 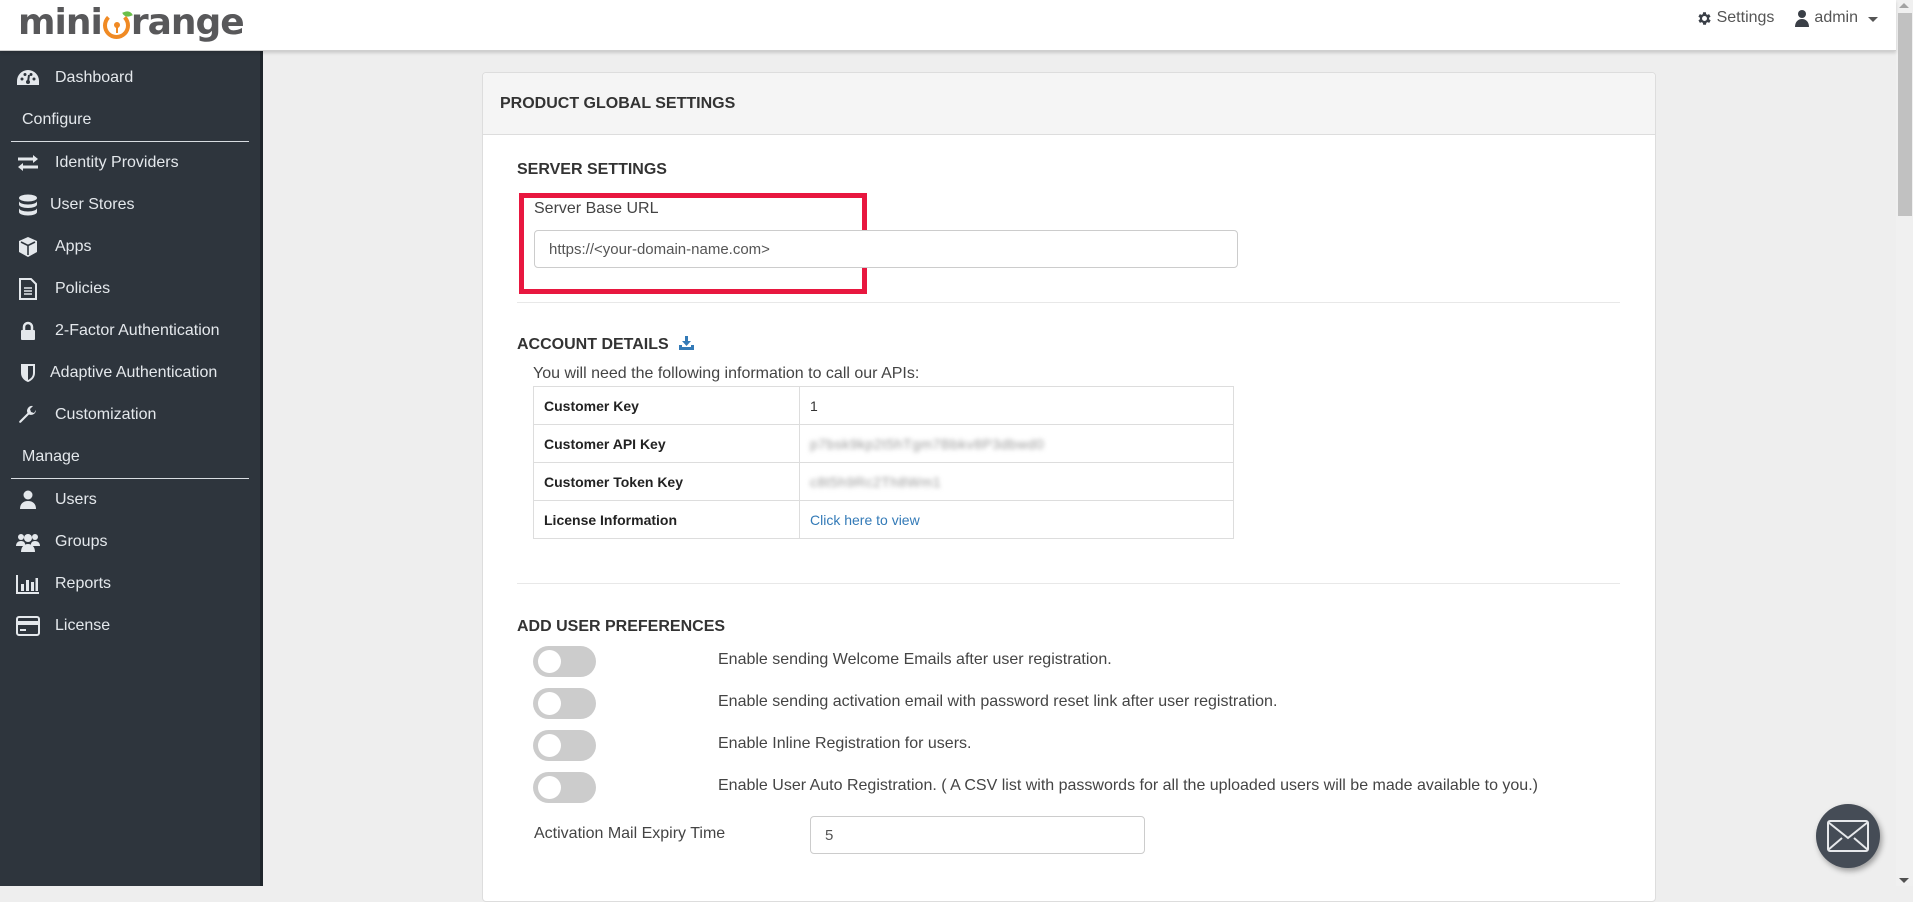 What do you see at coordinates (564, 787) in the screenshot?
I see `auto-registration-toggle` at bounding box center [564, 787].